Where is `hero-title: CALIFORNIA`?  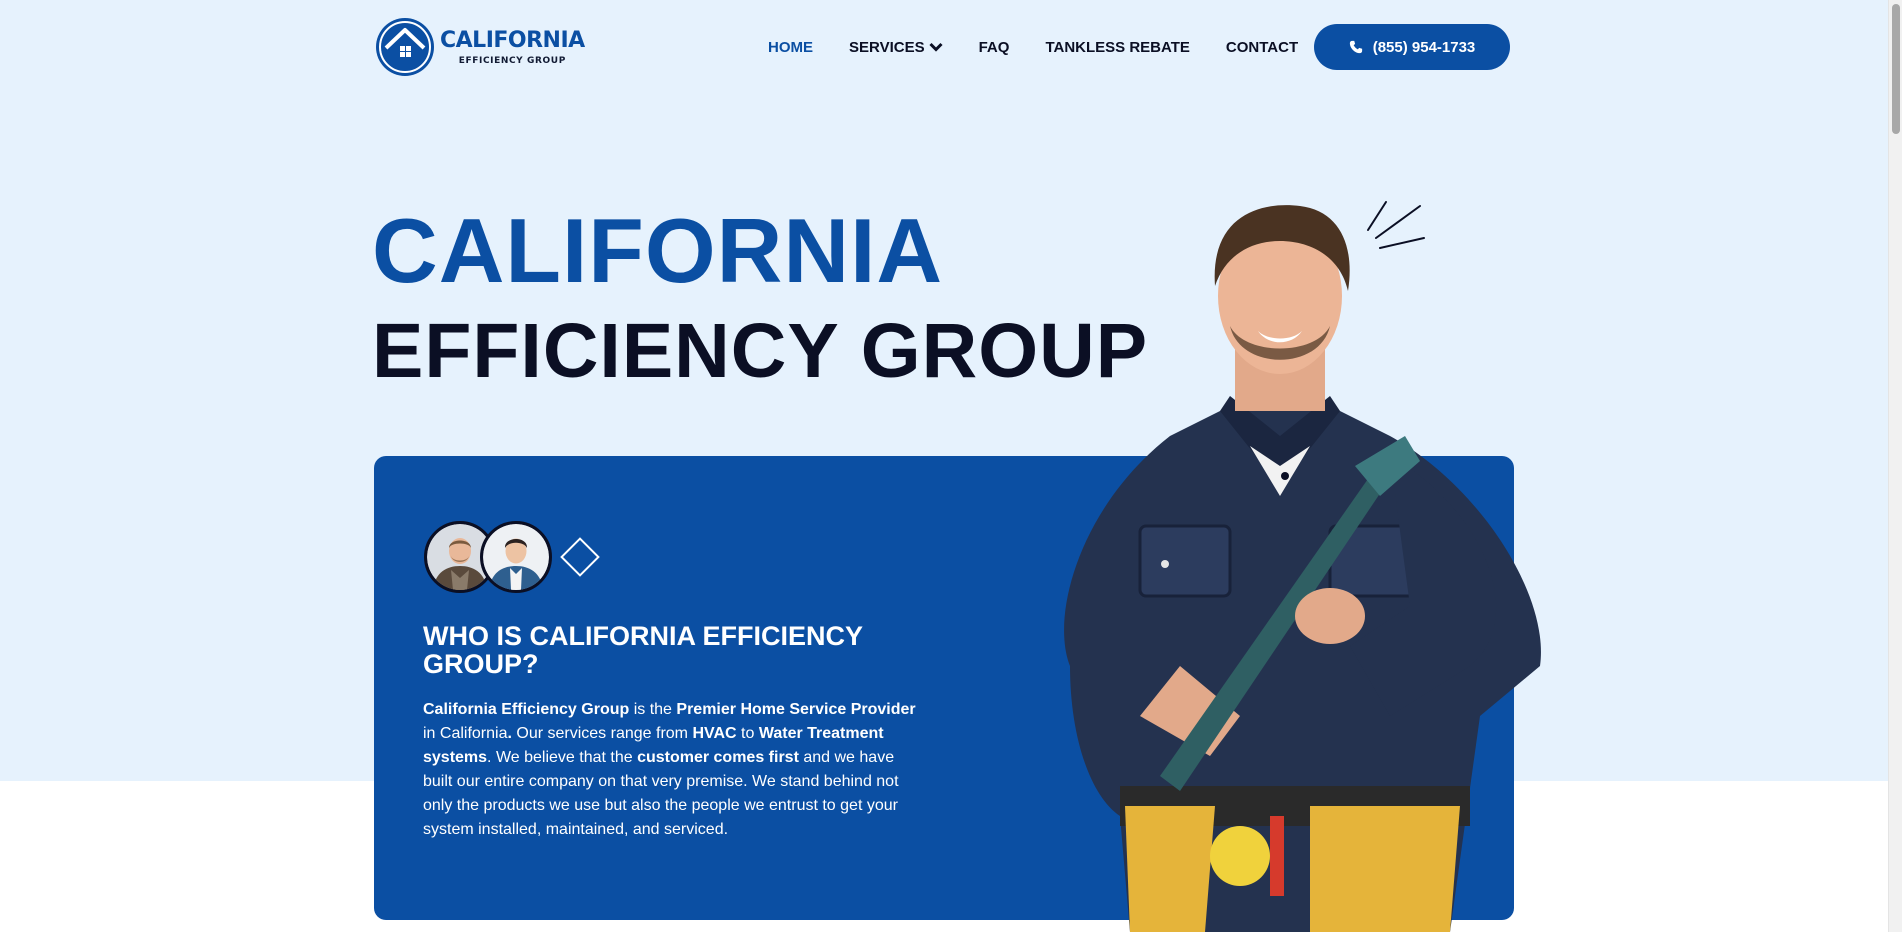 hero-title: CALIFORNIA is located at coordinates (658, 251).